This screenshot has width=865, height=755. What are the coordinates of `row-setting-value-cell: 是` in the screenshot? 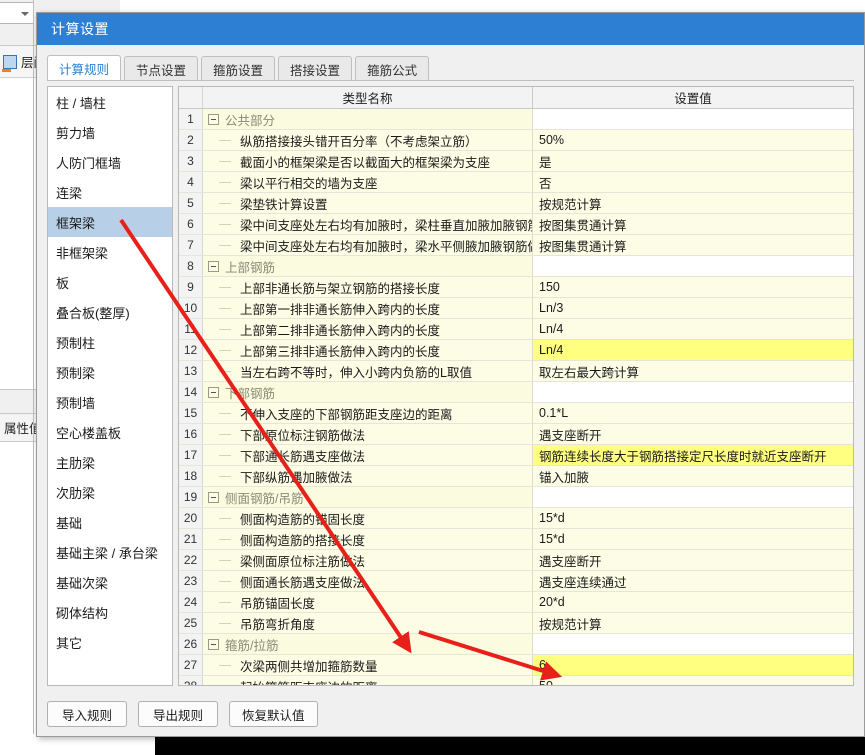 It's located at (693, 161).